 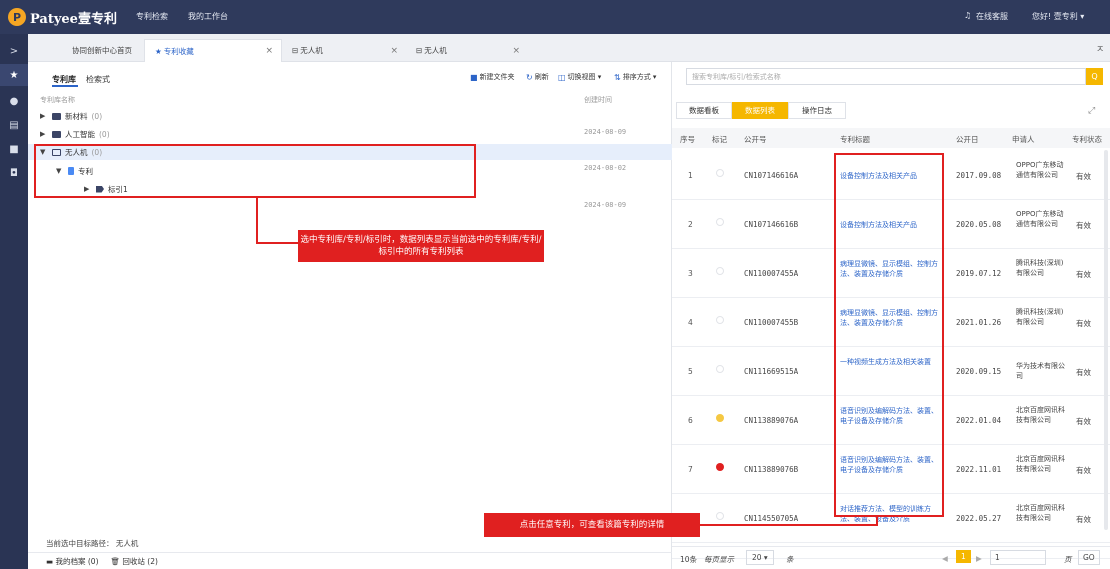 I want to click on highlight-tree-selection, so click(x=255, y=171).